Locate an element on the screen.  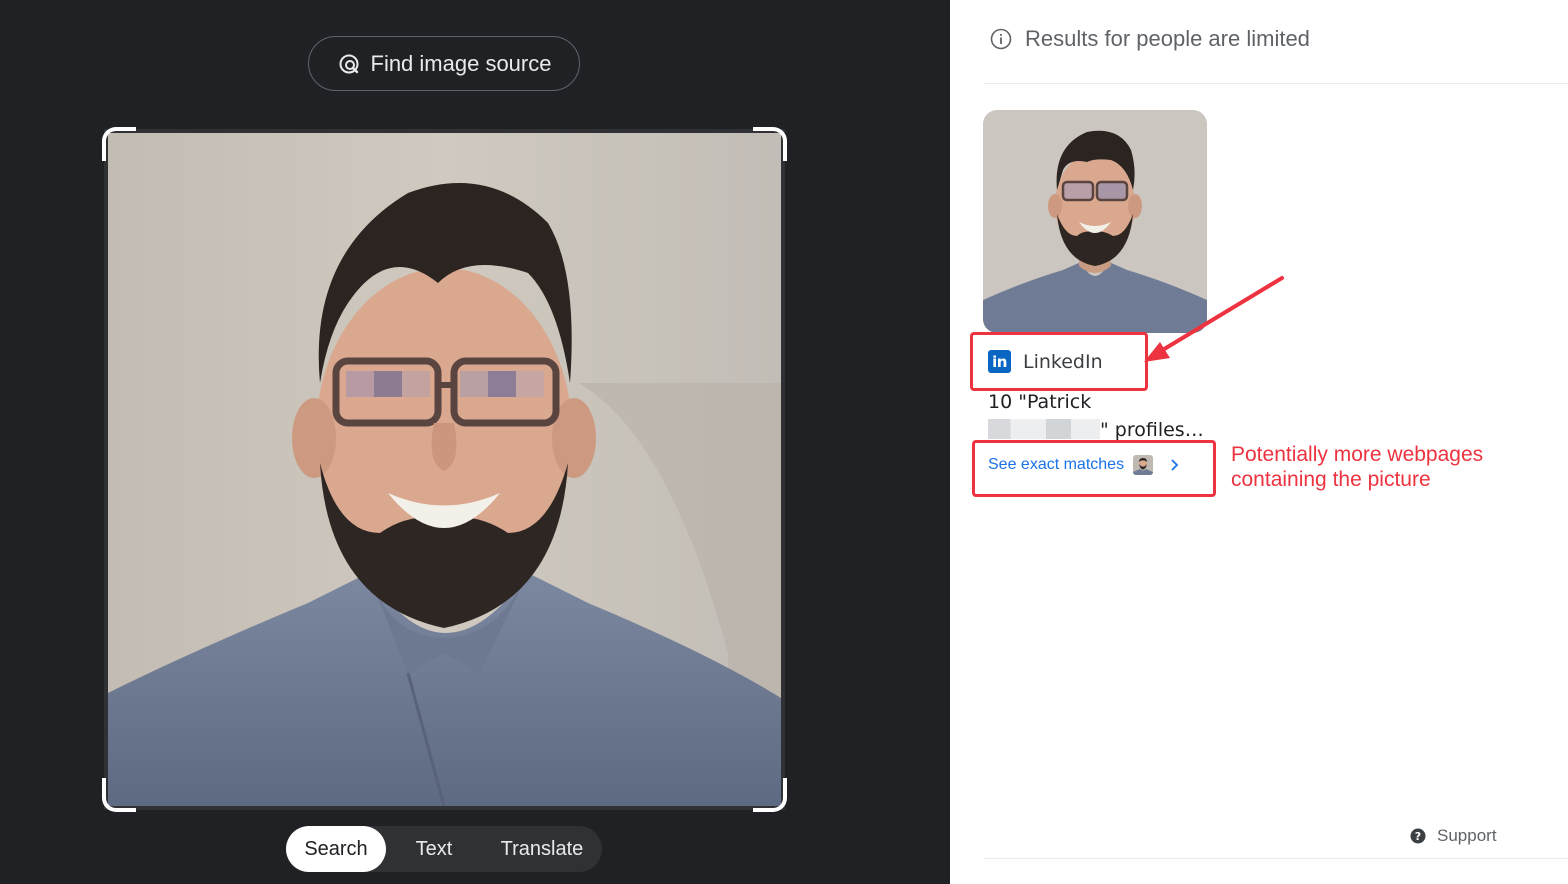
crop-handle-bottom-right is located at coordinates (770, 795).